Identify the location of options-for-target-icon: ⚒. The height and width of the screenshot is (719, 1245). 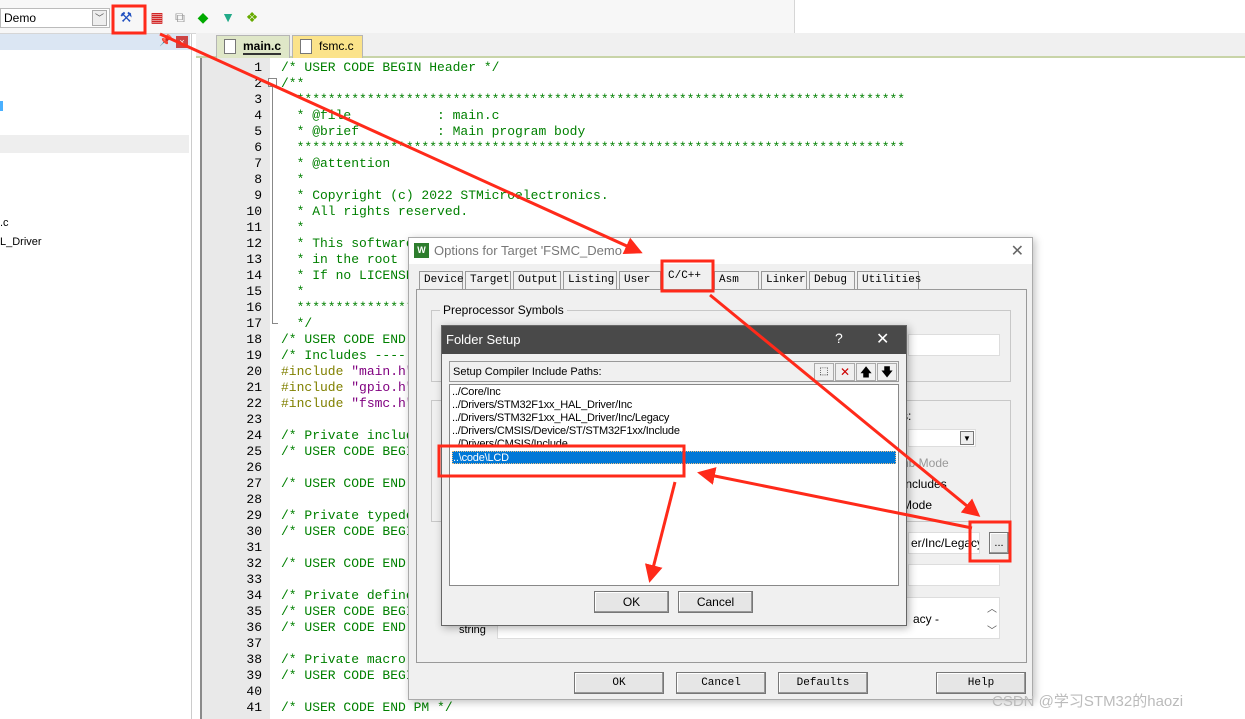
(126, 17).